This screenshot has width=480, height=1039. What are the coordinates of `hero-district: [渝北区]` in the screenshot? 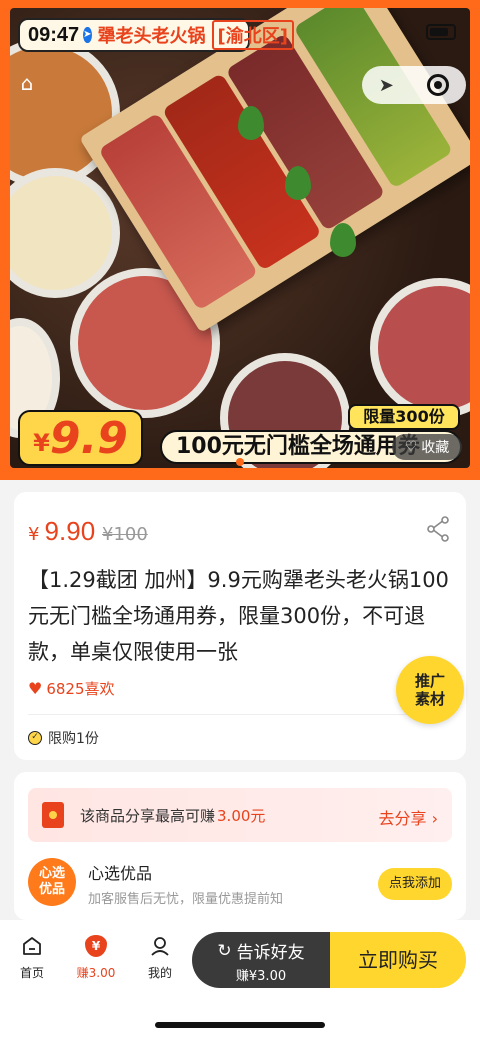 It's located at (252, 35).